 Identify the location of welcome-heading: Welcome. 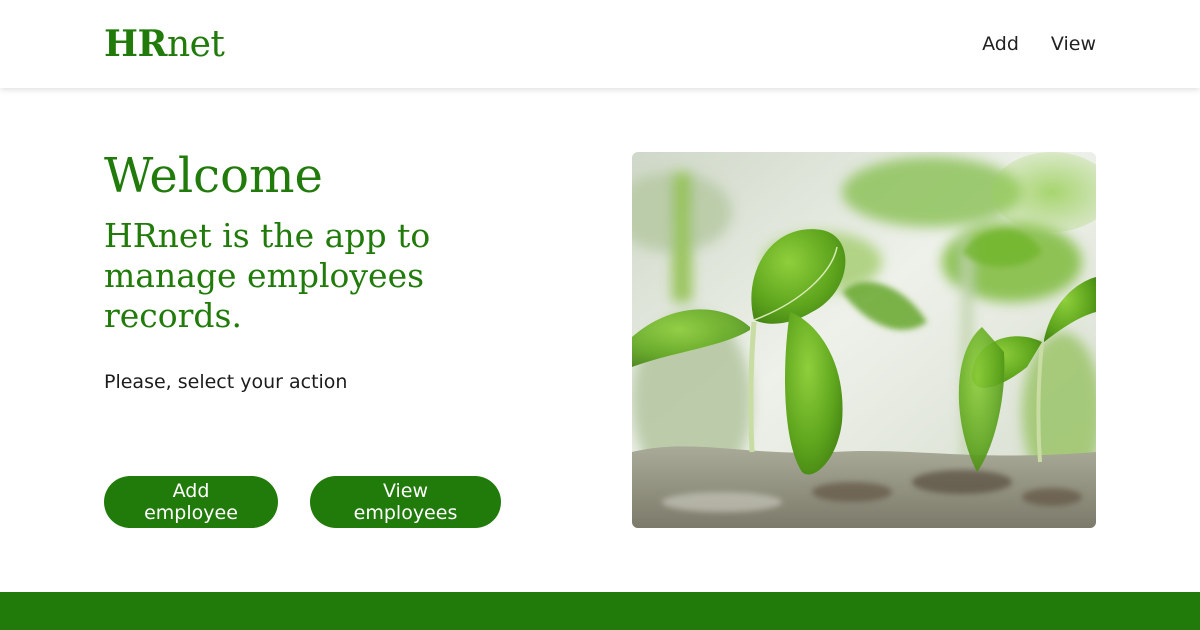
(213, 176).